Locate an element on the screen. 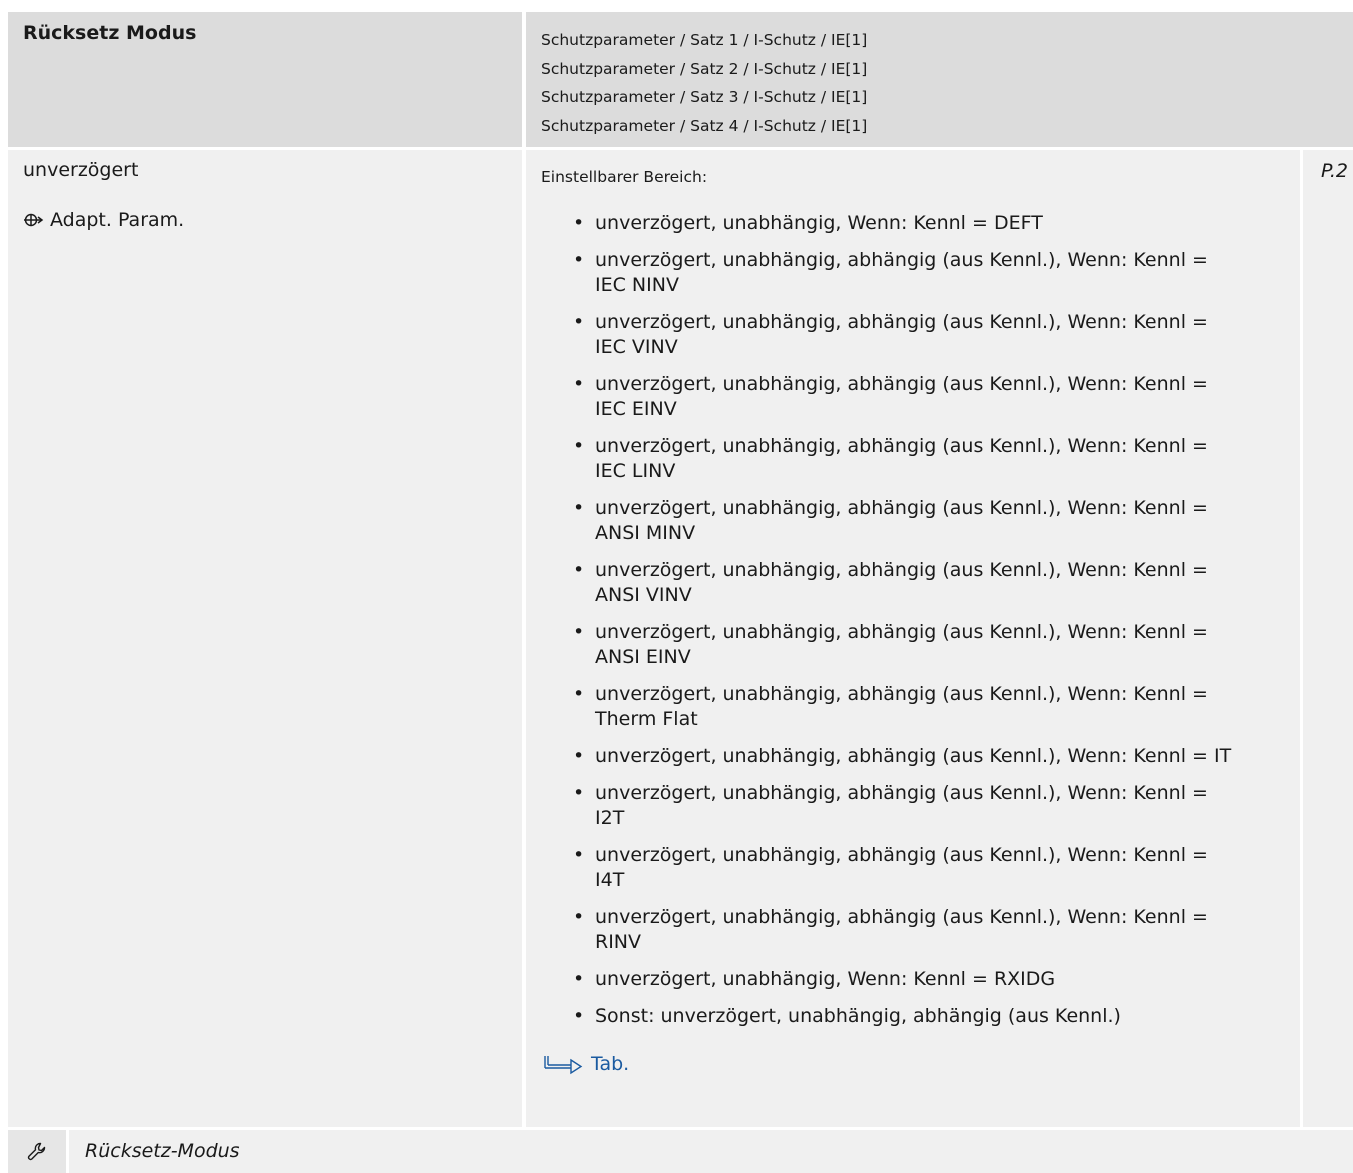 The image size is (1353, 1173). parameter-description: Rücksetz-Modus is located at coordinates (162, 1151).